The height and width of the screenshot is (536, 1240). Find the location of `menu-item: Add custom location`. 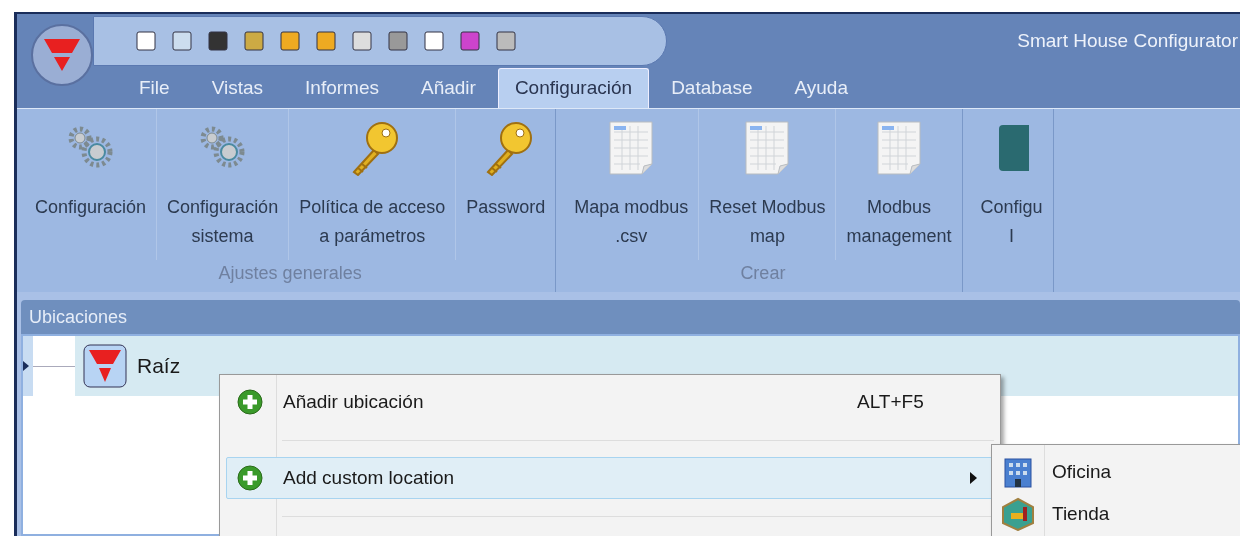

menu-item: Add custom location is located at coordinates (610, 478).